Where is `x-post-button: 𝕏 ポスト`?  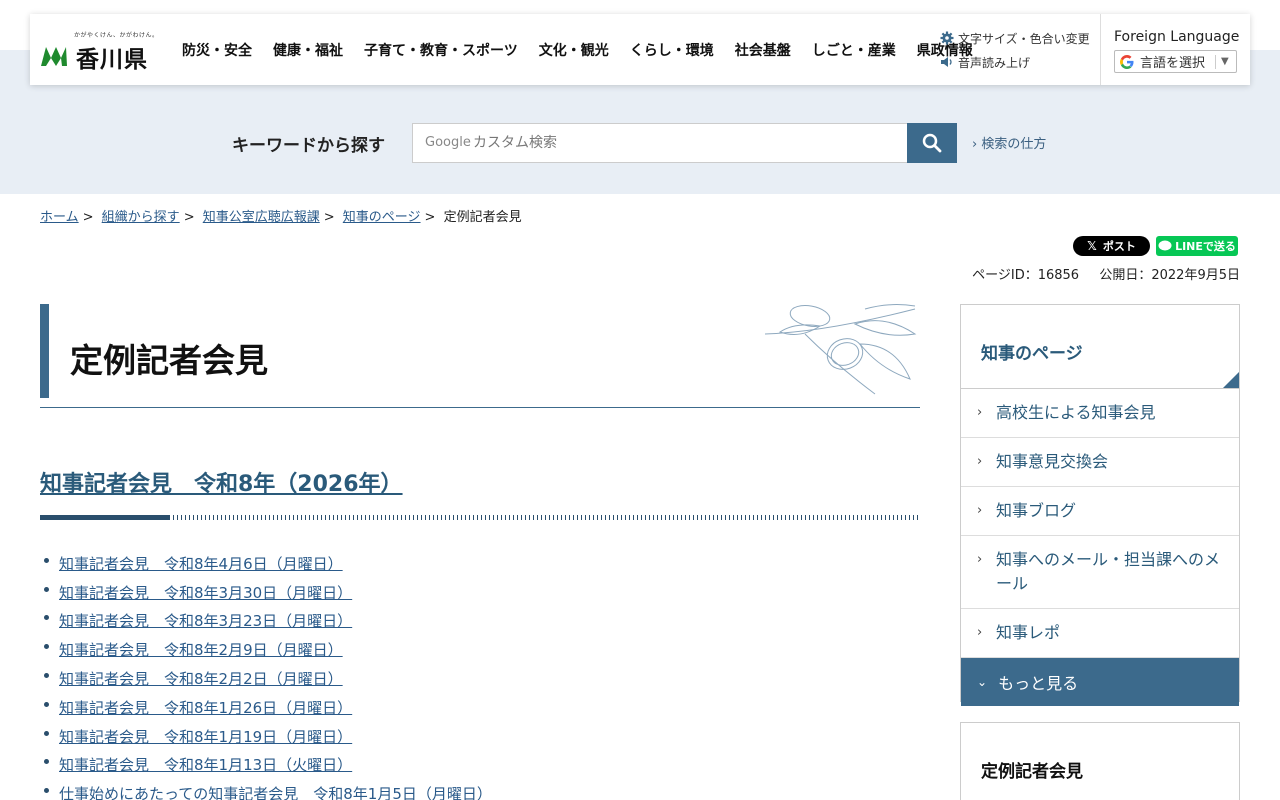
x-post-button: 𝕏 ポスト is located at coordinates (1111, 246).